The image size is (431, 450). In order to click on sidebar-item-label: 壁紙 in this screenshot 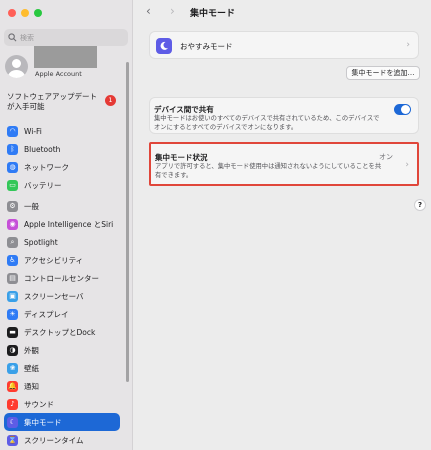, I will do `click(31, 368)`.